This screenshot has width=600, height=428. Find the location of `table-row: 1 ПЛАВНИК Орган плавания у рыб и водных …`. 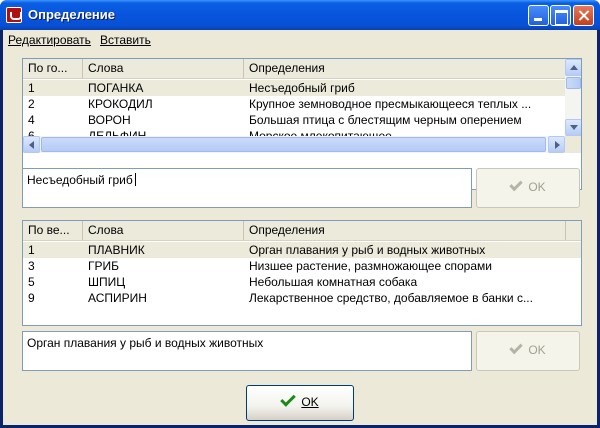

table-row: 1 ПЛАВНИК Орган плавания у рыб и водных … is located at coordinates (302, 250).